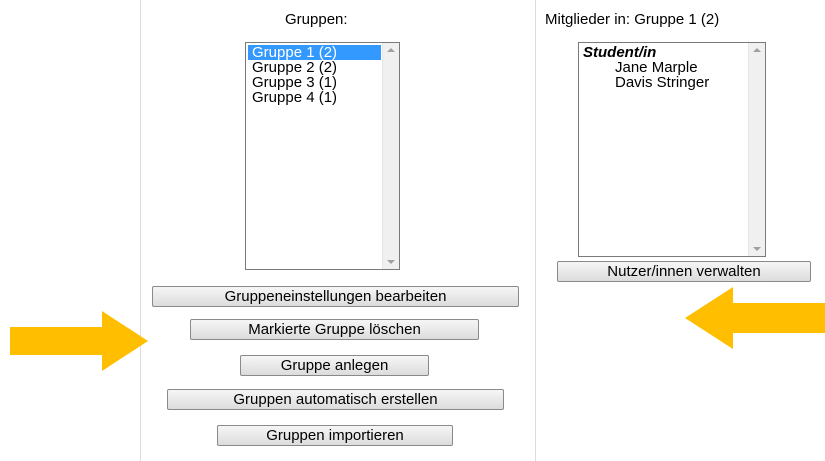  What do you see at coordinates (335, 399) in the screenshot?
I see `auto-create-groups-button: Gruppen automatisch erstellen` at bounding box center [335, 399].